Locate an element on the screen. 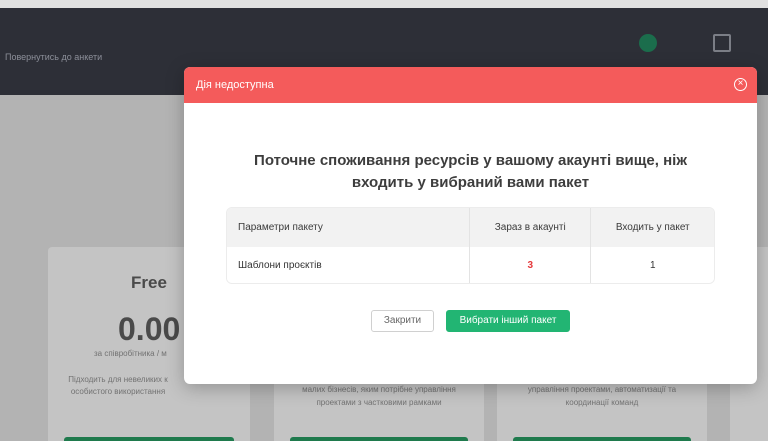 The image size is (768, 441). close-icon: × is located at coordinates (740, 84).